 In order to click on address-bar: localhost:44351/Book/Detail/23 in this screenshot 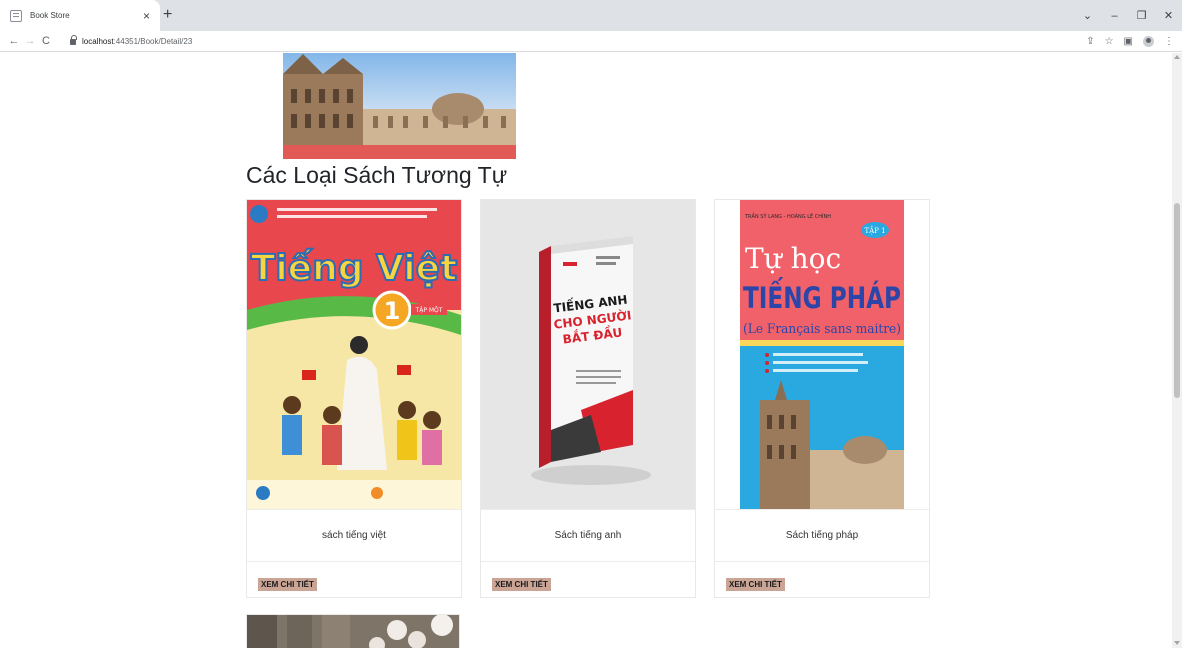, I will do `click(131, 40)`.